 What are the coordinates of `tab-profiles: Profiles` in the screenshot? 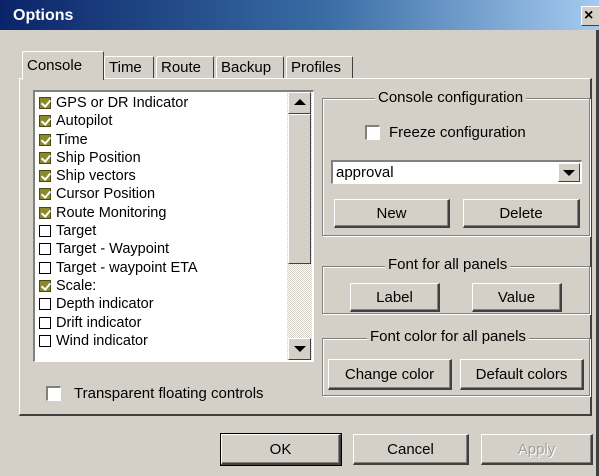 It's located at (319, 67).